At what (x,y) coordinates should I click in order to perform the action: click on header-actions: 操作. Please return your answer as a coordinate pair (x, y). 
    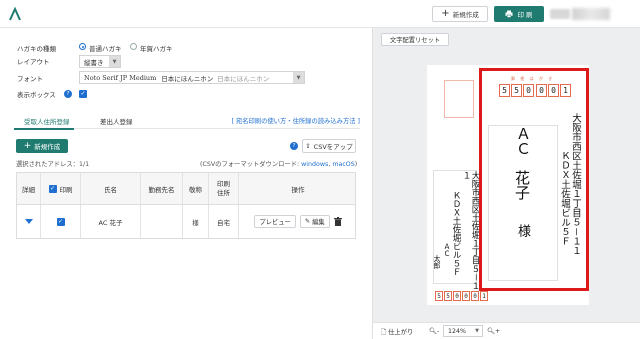
    Looking at the image, I should click on (298, 189).